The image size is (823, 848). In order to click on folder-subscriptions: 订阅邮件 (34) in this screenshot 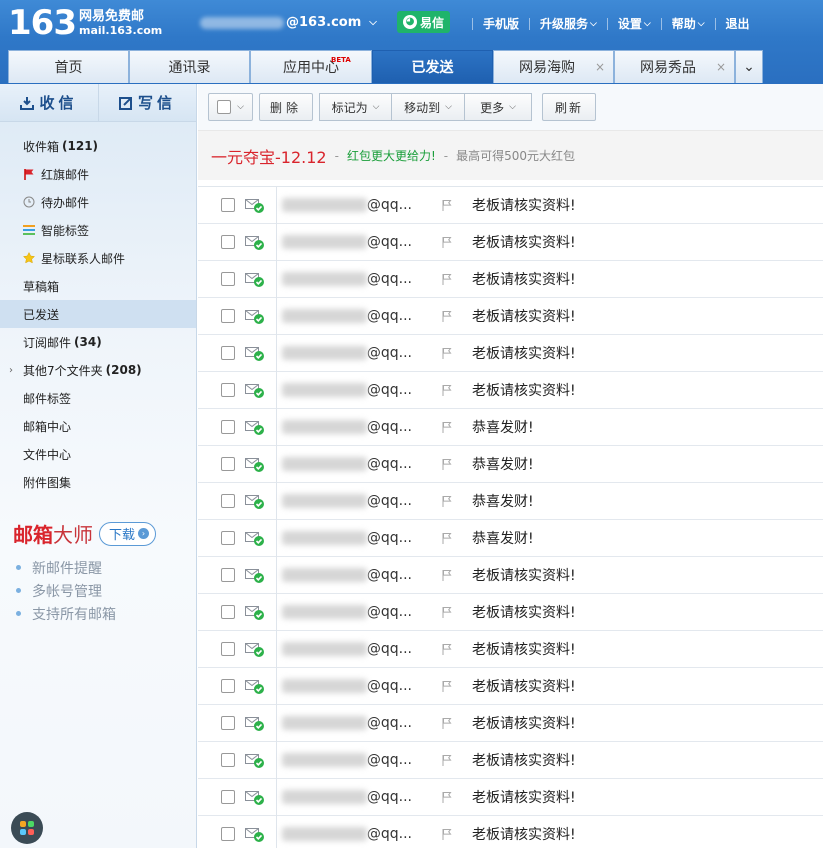, I will do `click(98, 342)`.